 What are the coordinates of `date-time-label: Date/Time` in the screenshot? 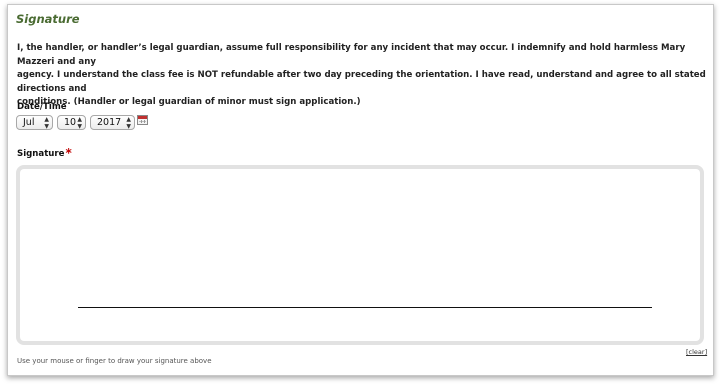 It's located at (42, 107).